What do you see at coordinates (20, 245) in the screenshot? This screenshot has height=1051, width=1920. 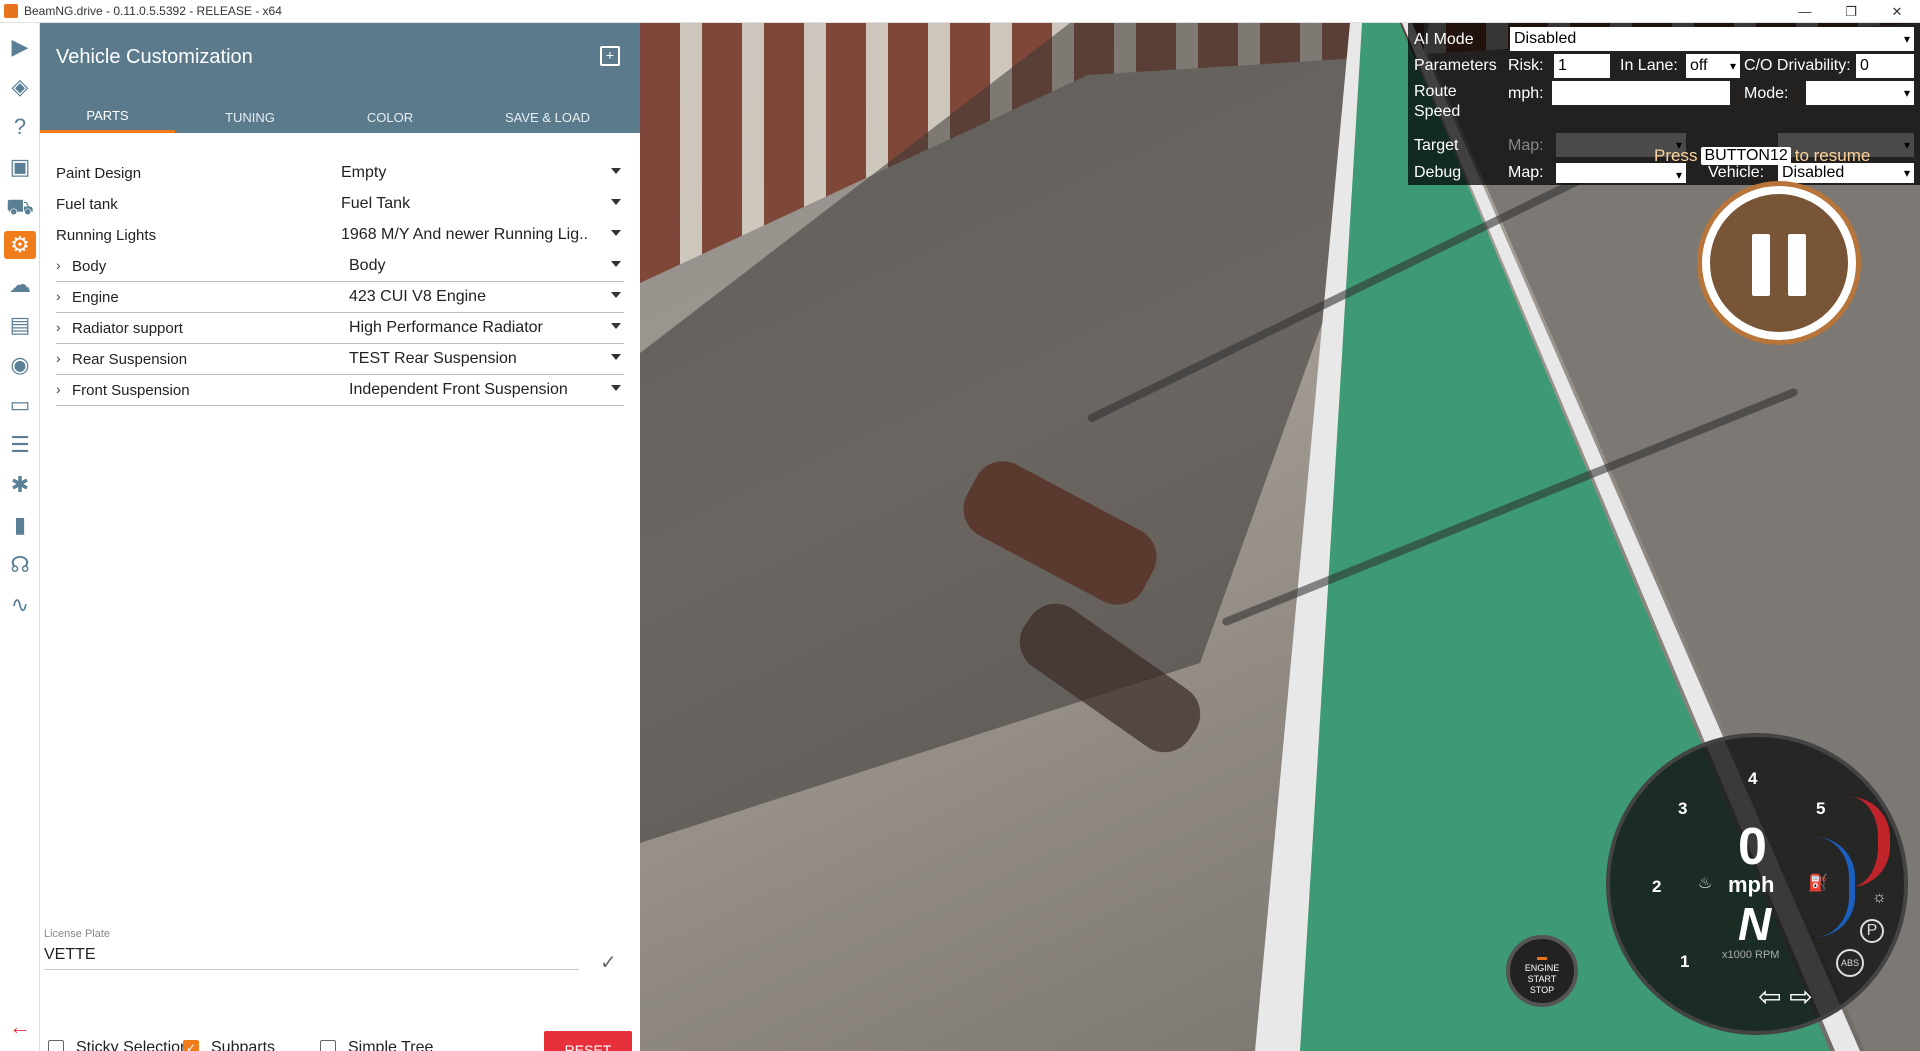 I see `vehicle-config-icon: ⚙` at bounding box center [20, 245].